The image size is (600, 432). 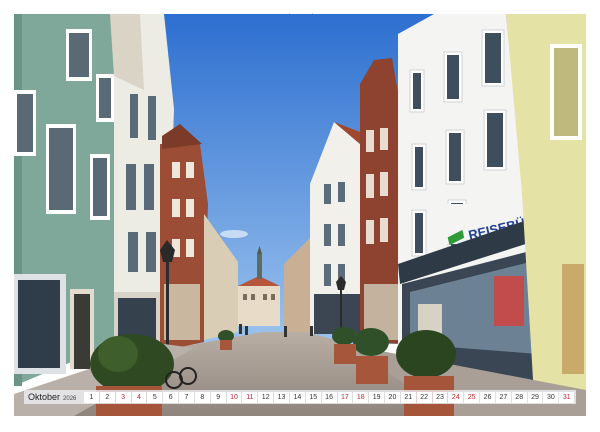 I want to click on day-cell: 20, so click(x=392, y=397).